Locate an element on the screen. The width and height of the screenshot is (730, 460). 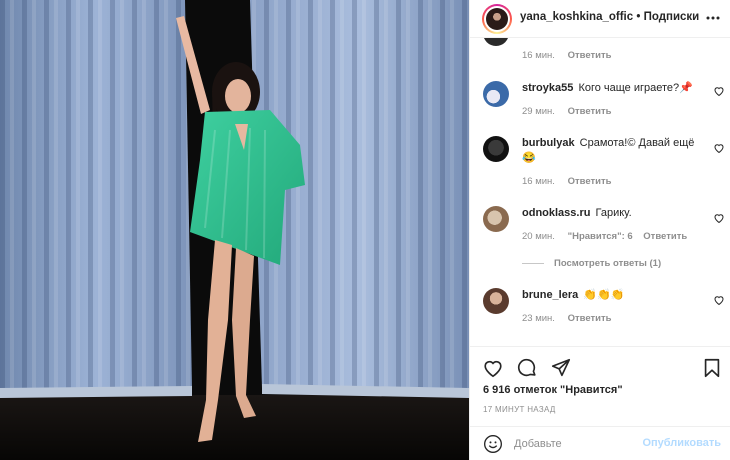
comment-time: 23 мин. is located at coordinates (538, 318).